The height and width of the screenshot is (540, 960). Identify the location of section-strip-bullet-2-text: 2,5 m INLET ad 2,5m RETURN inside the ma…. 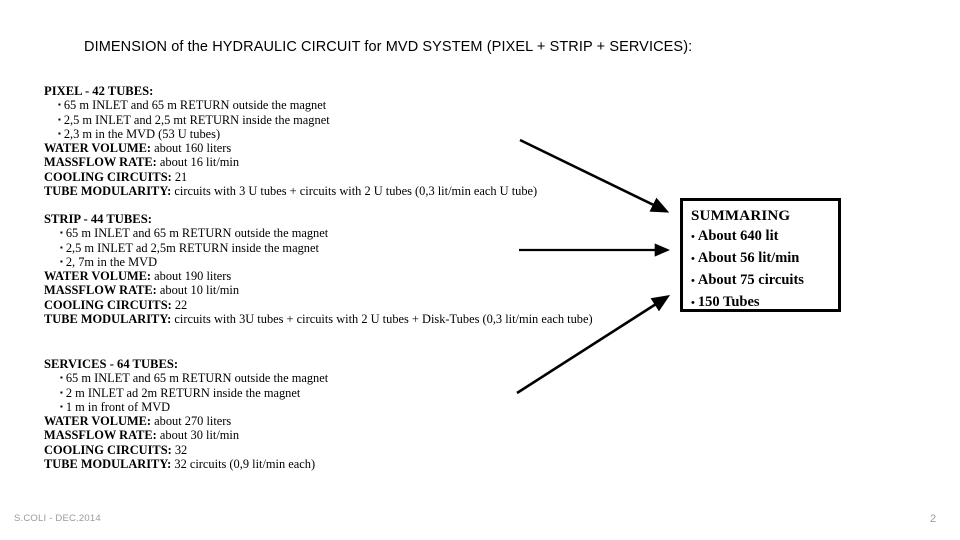
(192, 247).